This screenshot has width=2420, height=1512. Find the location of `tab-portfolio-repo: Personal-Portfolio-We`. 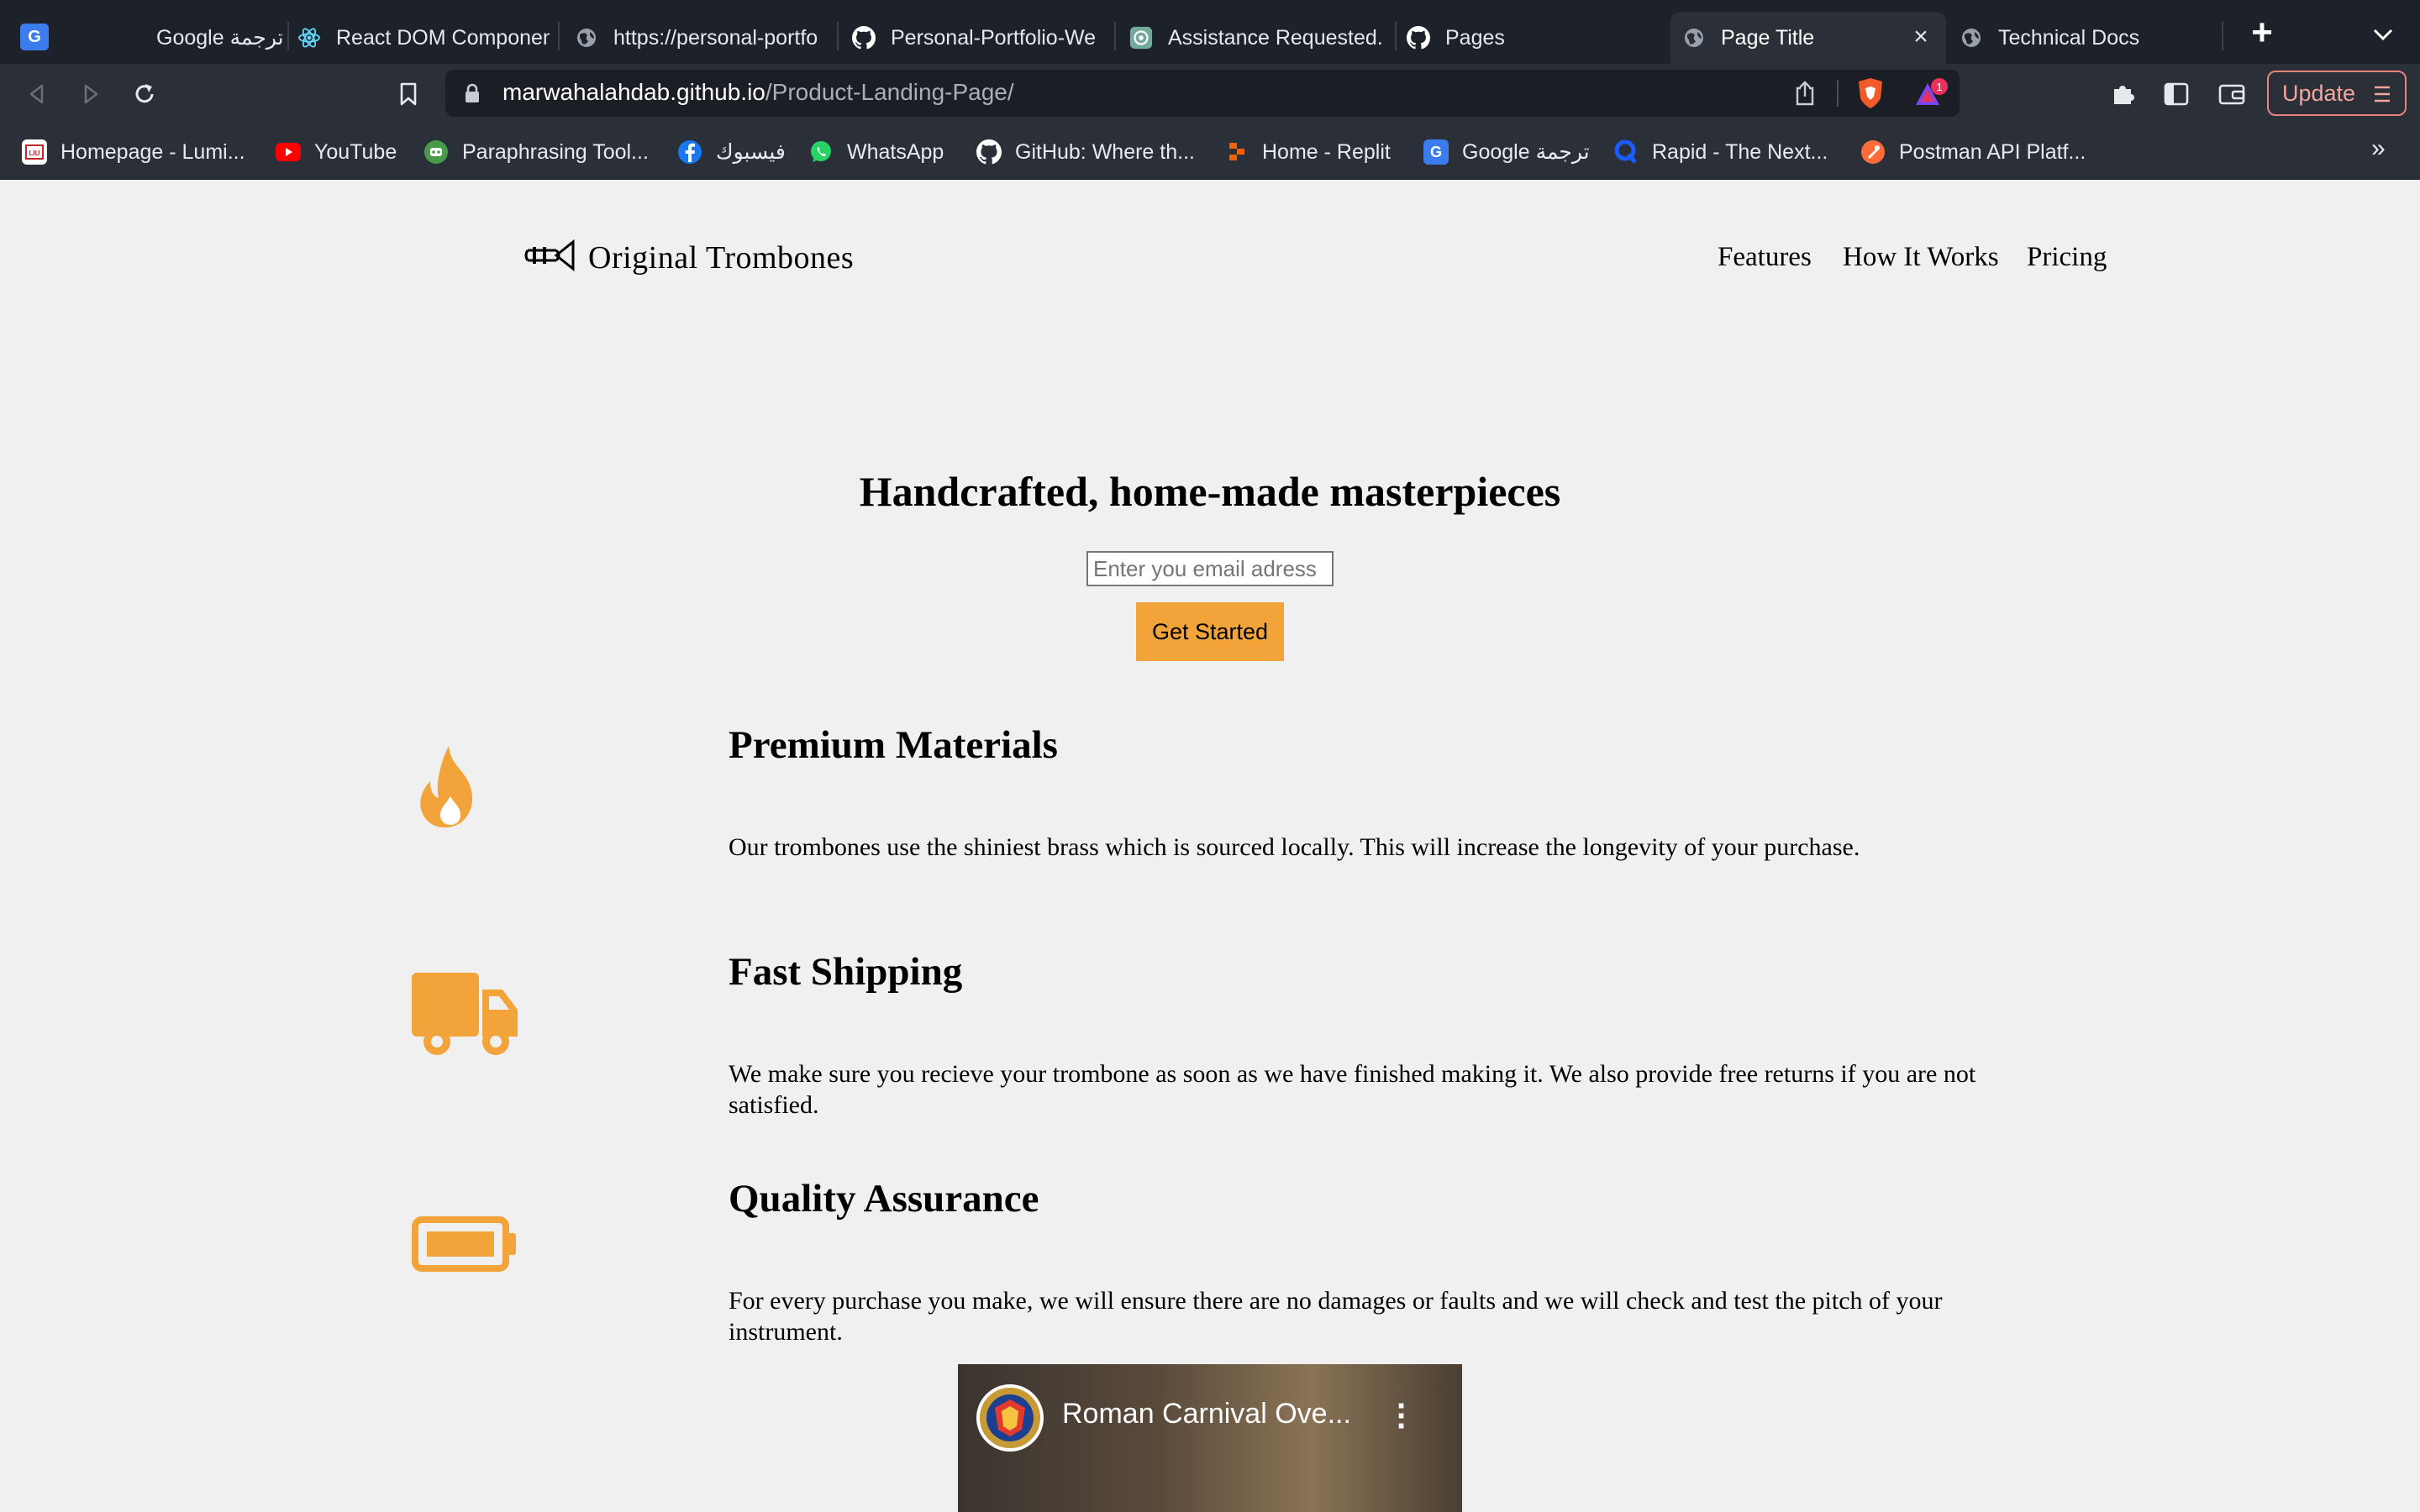

tab-portfolio-repo: Personal-Portfolio-We is located at coordinates (981, 38).